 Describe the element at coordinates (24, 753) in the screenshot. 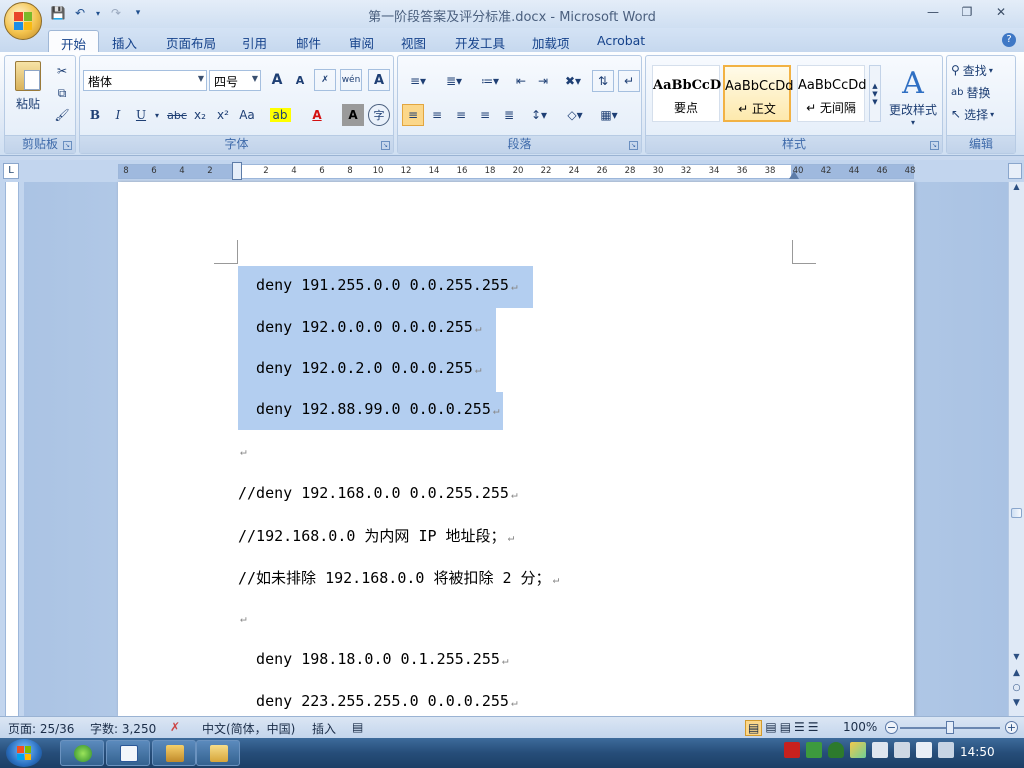

I see `start-button` at that location.